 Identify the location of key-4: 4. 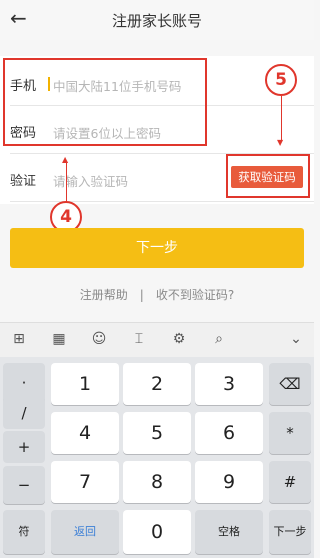
(85, 433).